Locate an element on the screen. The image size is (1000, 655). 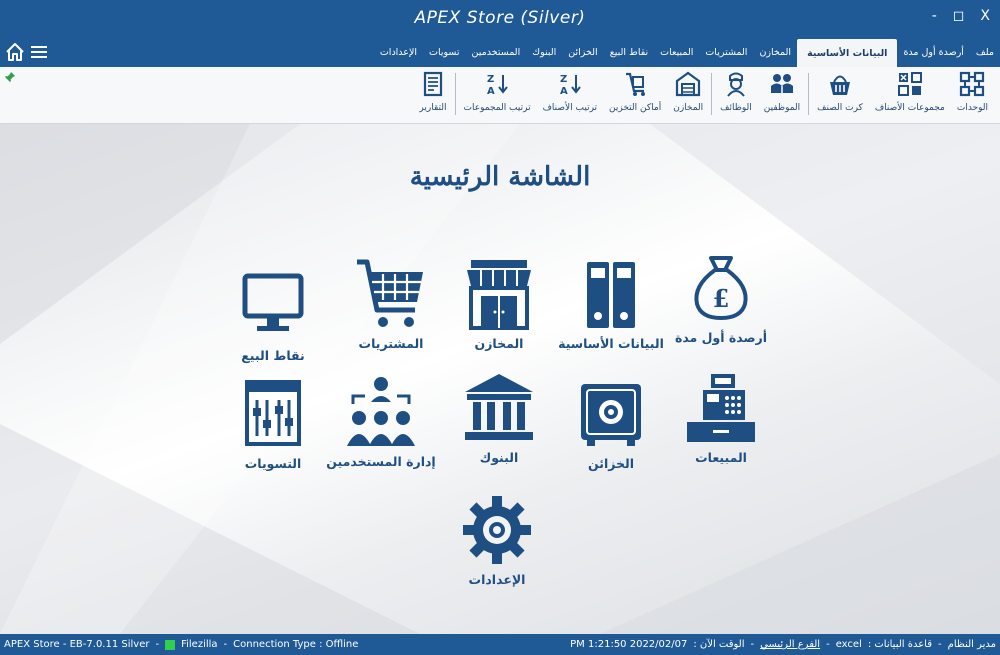
ribbon-reports-button: التقارير is located at coordinates (432, 92).